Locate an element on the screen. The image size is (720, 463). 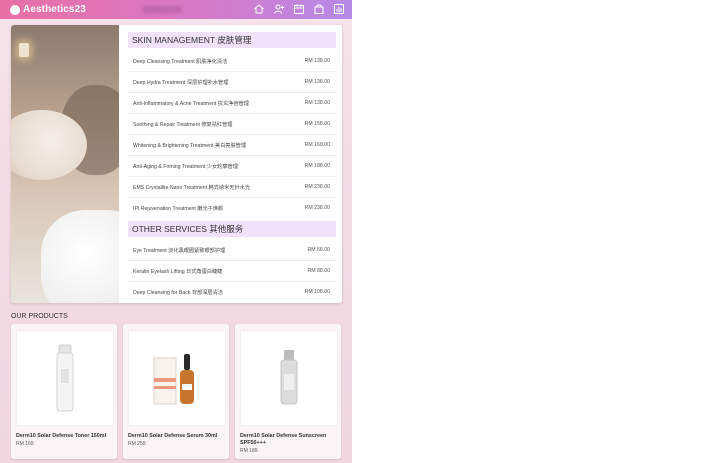
brand-name: Aesthetics23 is located at coordinates (54, 9).